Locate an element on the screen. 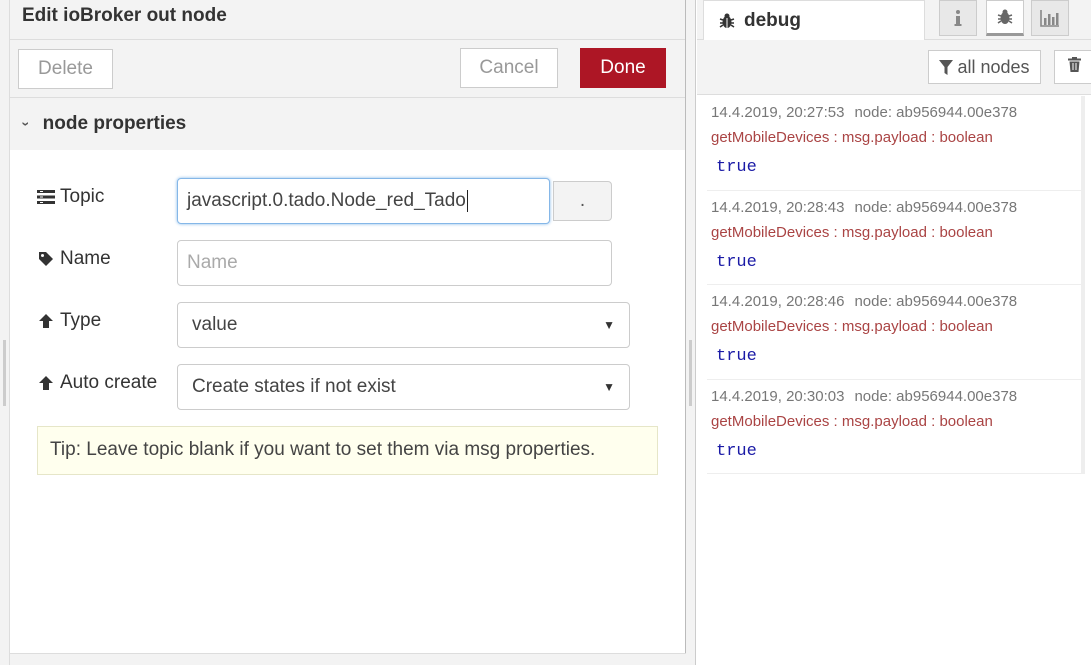 The image size is (1091, 665). node-properties-header: › node properties is located at coordinates (347, 124).